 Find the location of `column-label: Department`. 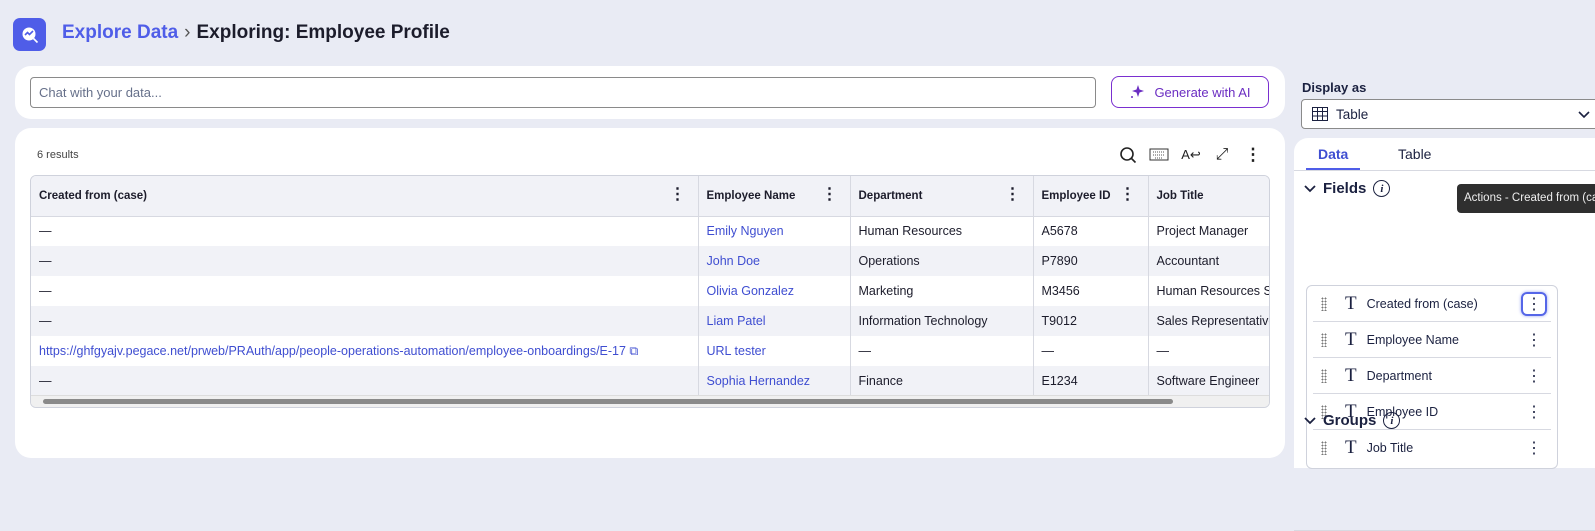

column-label: Department is located at coordinates (890, 195).